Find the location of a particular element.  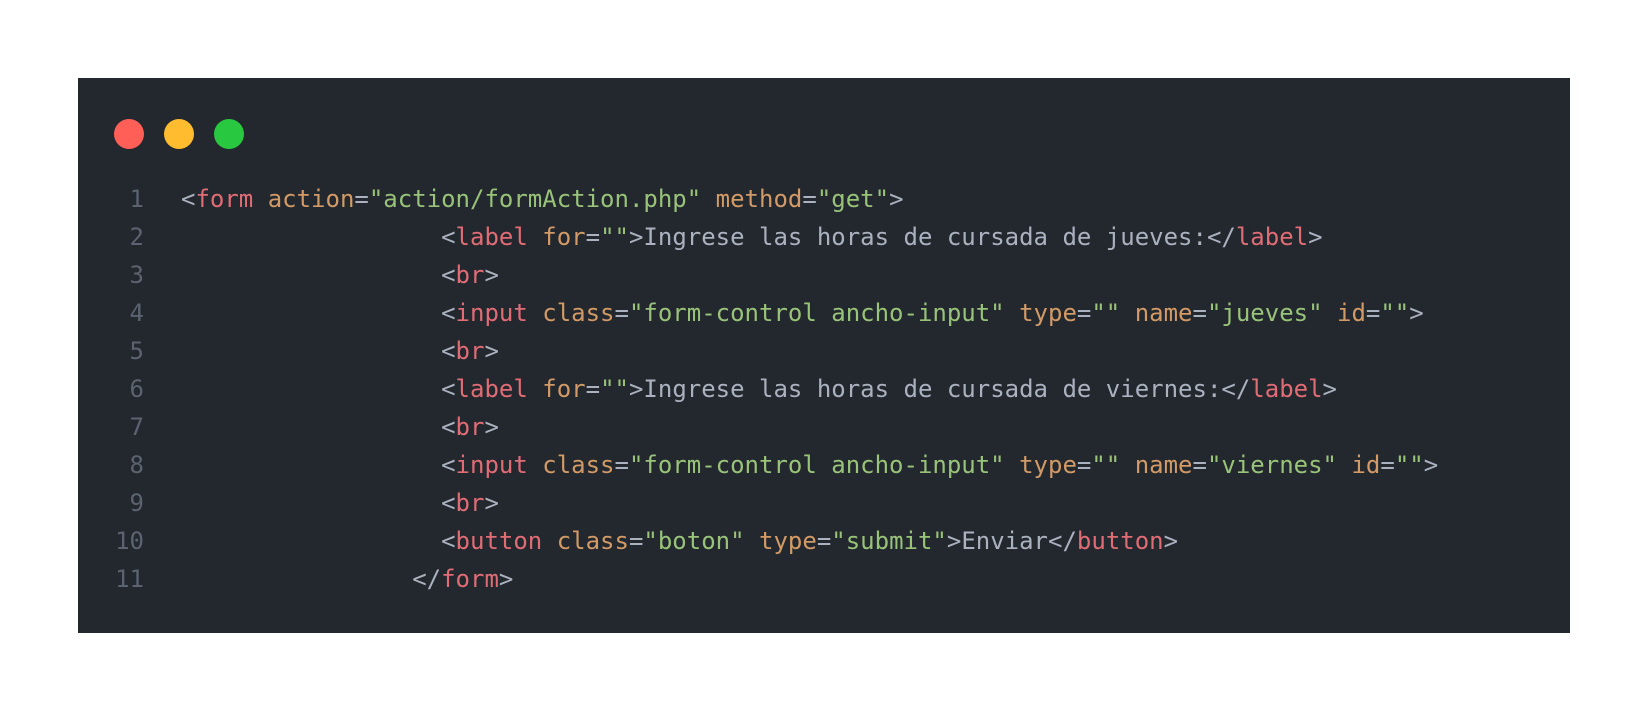

line-number: 9 is located at coordinates (136, 503).